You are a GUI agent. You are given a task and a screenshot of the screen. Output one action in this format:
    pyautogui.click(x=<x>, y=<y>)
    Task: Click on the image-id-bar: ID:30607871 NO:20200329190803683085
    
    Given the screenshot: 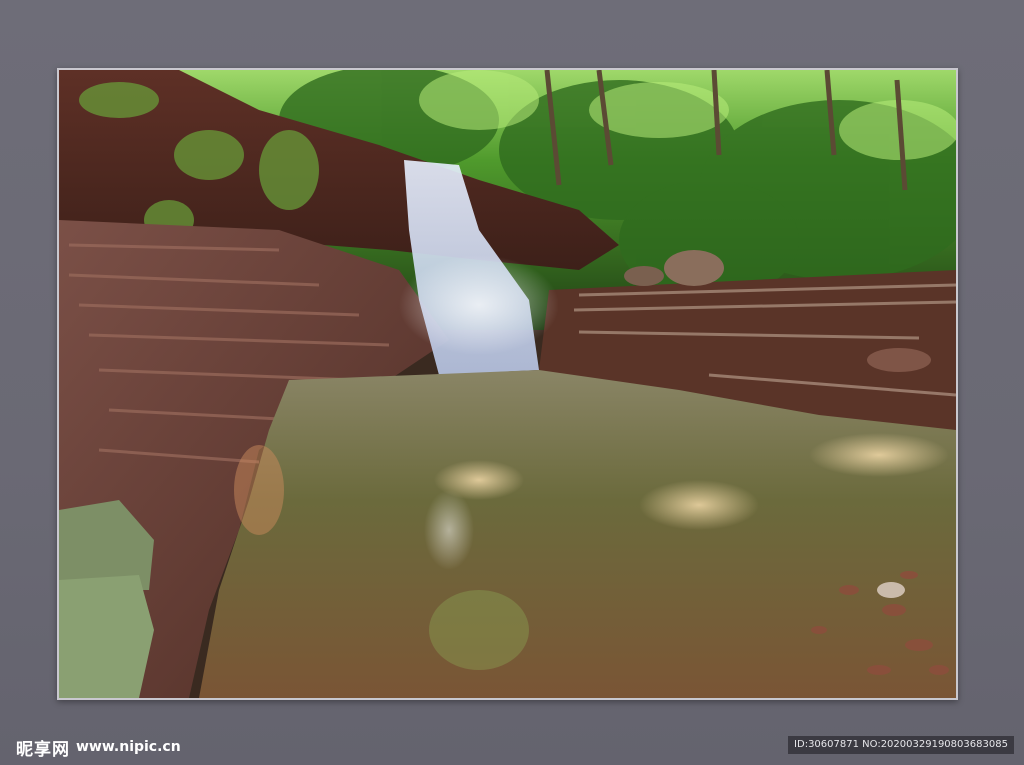 What is the action you would take?
    pyautogui.click(x=901, y=745)
    